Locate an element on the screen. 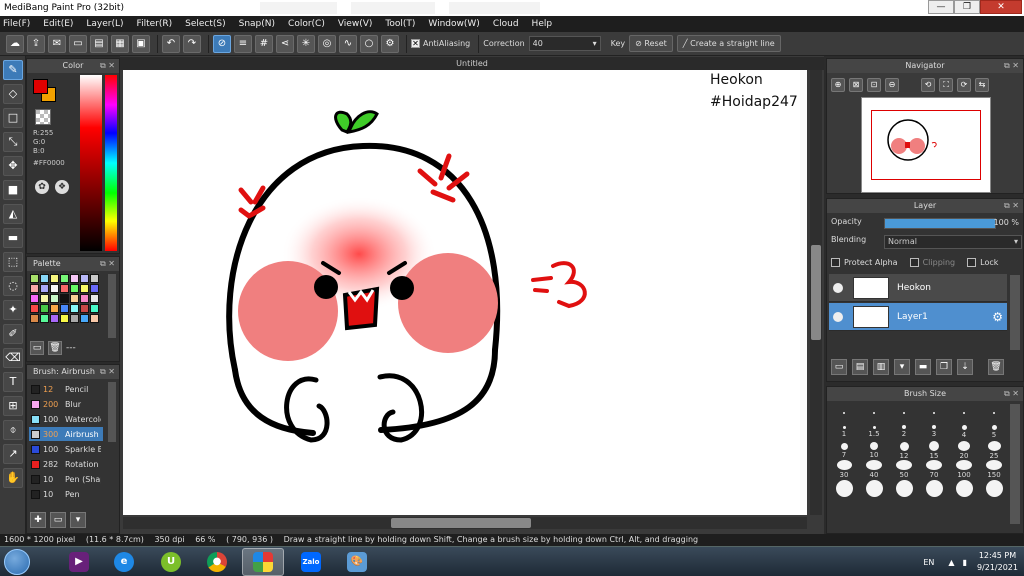  opacity-slider is located at coordinates (940, 223).